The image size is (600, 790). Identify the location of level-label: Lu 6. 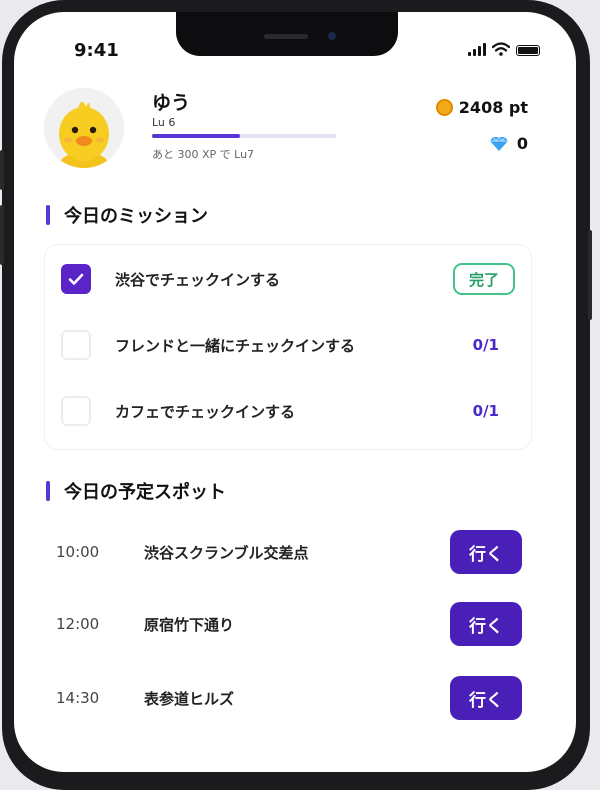
(164, 122).